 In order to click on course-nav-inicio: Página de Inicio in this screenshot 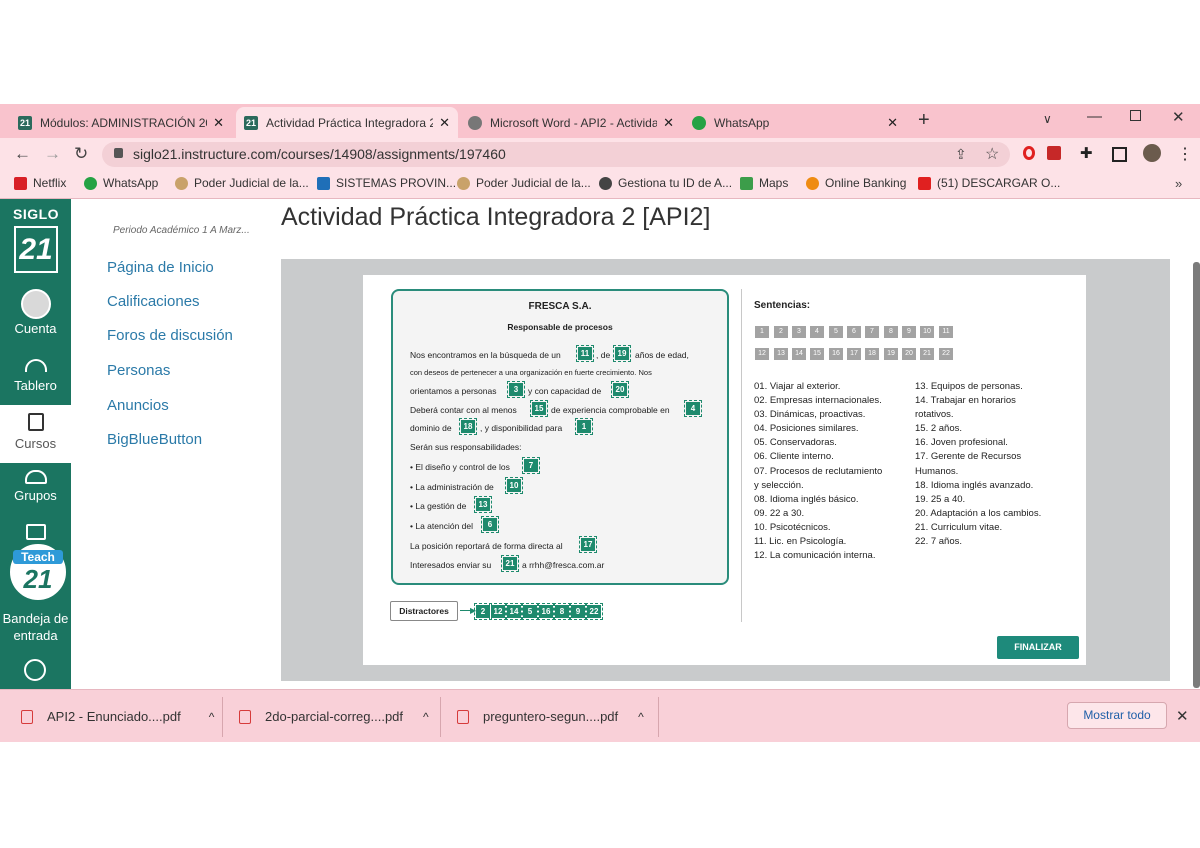, I will do `click(160, 267)`.